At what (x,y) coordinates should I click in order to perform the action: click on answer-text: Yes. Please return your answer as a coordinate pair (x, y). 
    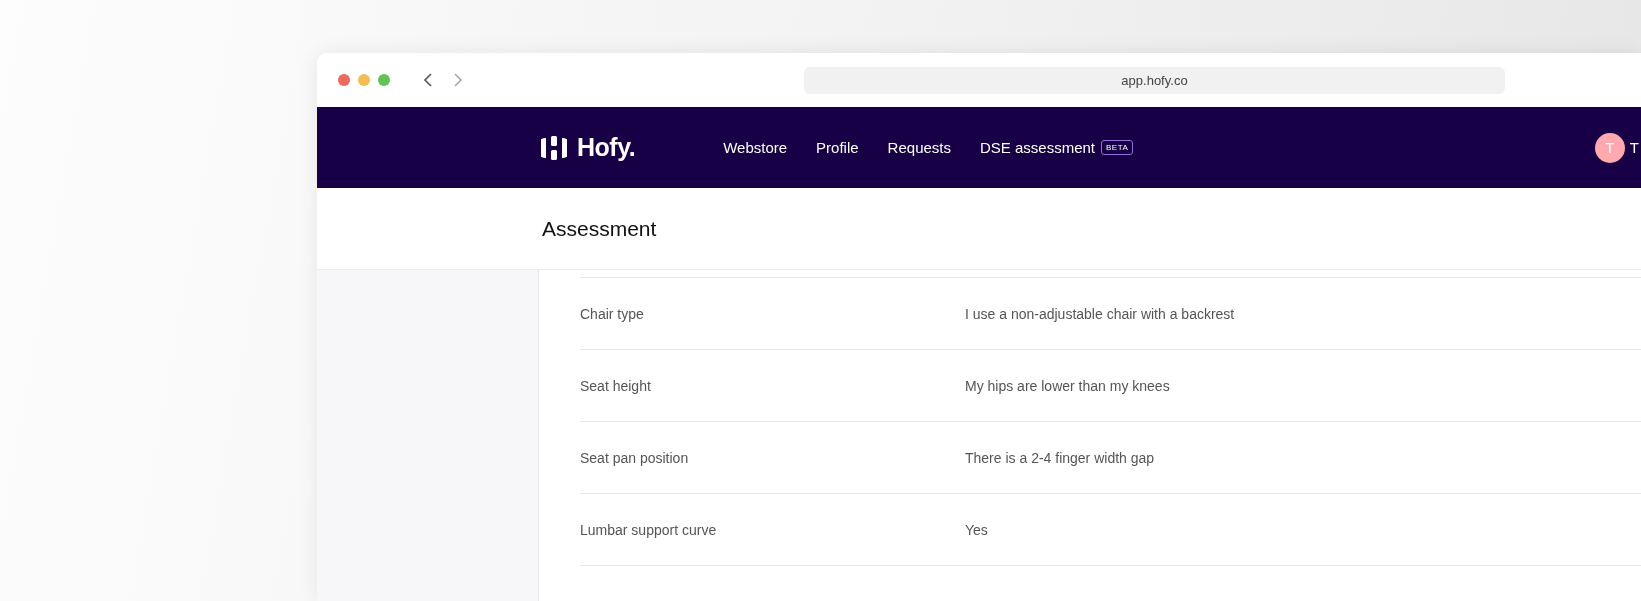
    Looking at the image, I should click on (976, 529).